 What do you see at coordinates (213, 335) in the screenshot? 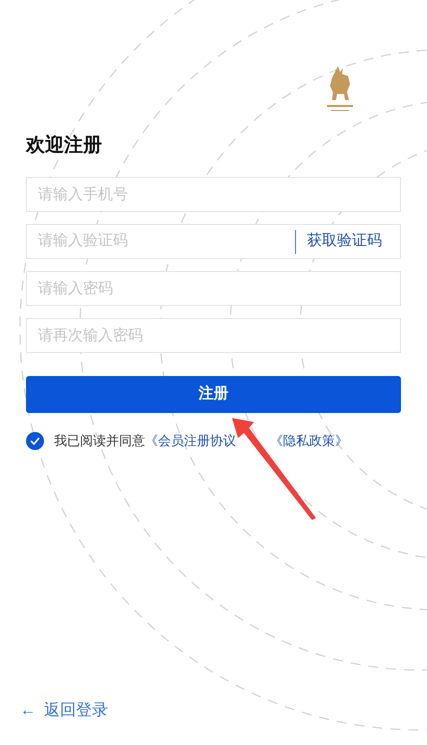
I see `input-field: 请再次输入密码` at bounding box center [213, 335].